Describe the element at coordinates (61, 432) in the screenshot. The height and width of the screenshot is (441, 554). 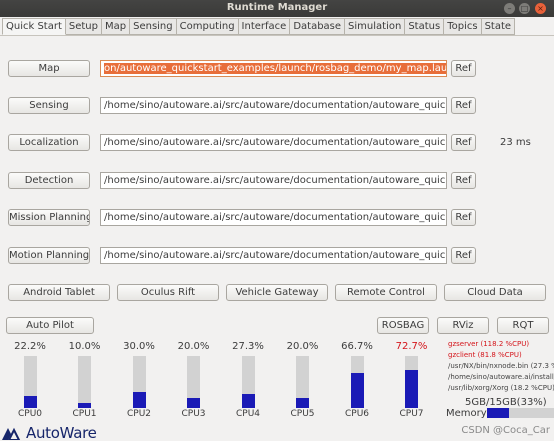
I see `autoware-logo-text: AutoWare` at that location.